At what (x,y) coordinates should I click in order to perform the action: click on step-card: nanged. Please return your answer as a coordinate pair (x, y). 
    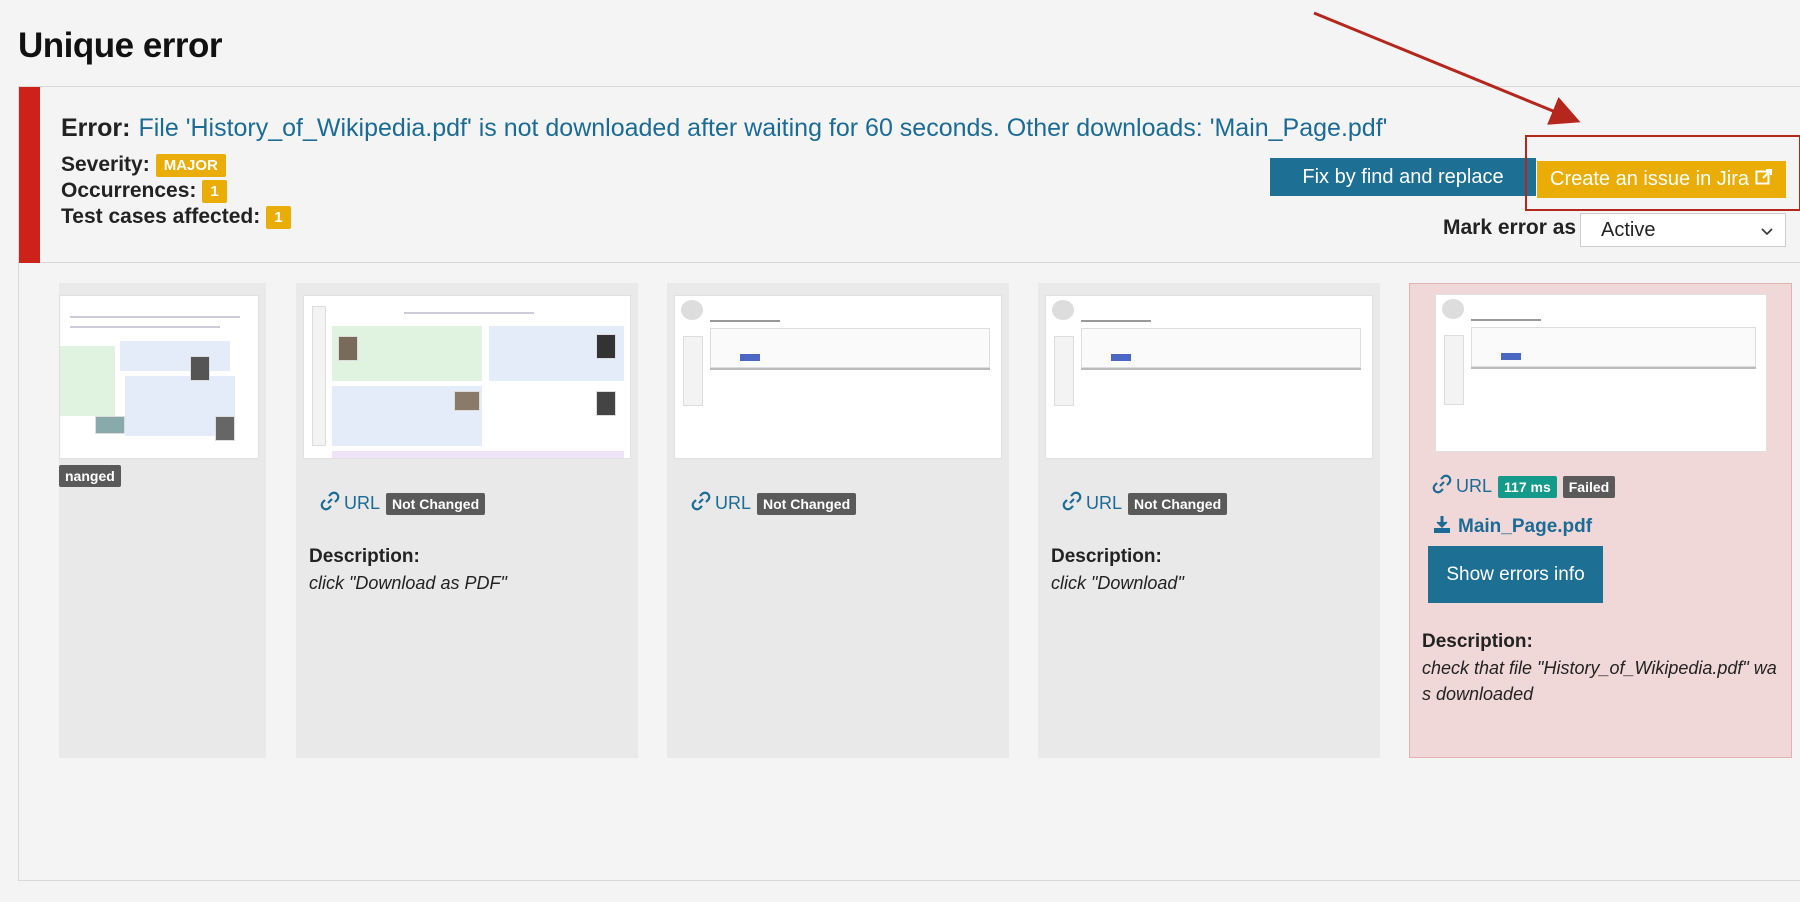
    Looking at the image, I should click on (162, 520).